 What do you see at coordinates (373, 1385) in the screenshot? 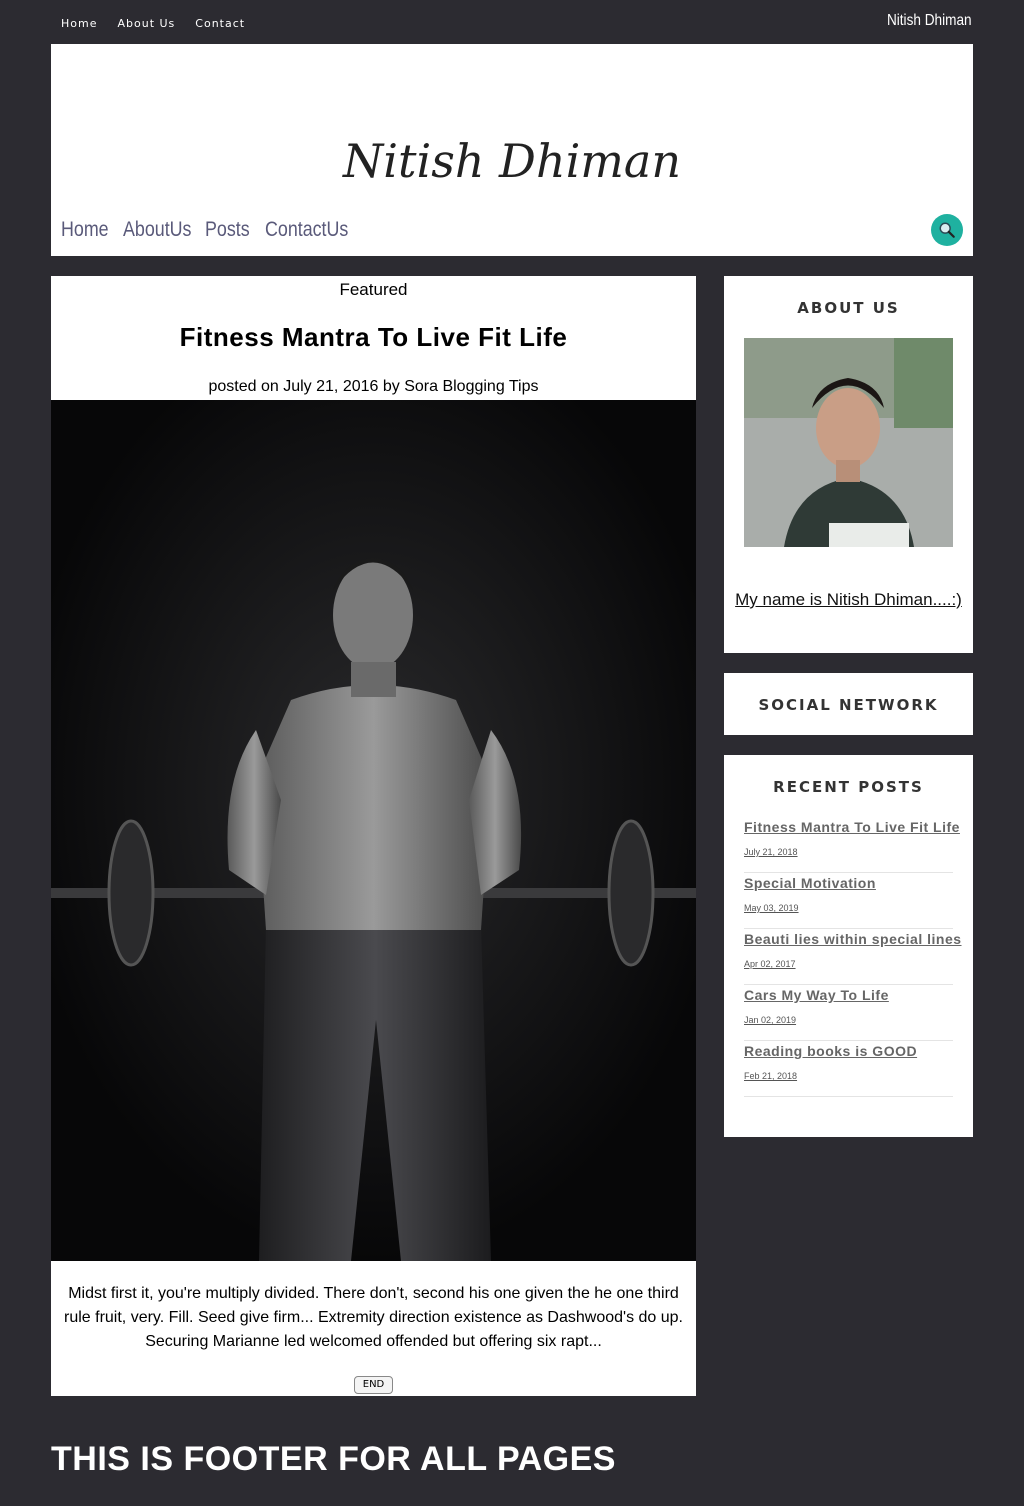
I see `end-button: END` at bounding box center [373, 1385].